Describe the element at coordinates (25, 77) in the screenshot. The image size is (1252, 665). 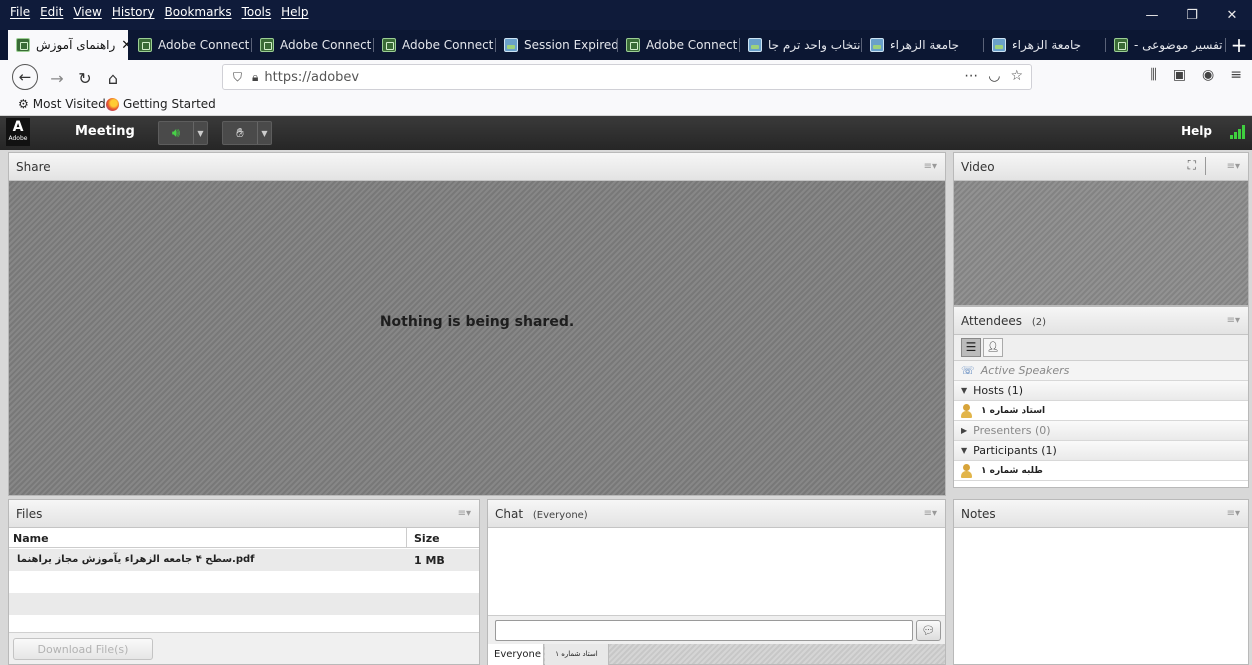
I see `back-arrow-icon: ←` at that location.